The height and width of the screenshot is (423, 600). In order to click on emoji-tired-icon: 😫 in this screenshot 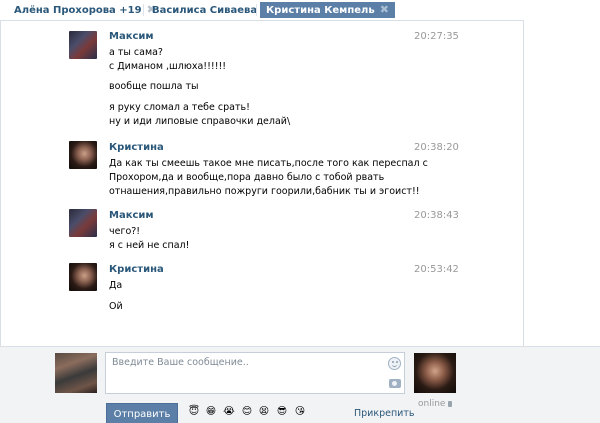, I will do `click(264, 412)`.